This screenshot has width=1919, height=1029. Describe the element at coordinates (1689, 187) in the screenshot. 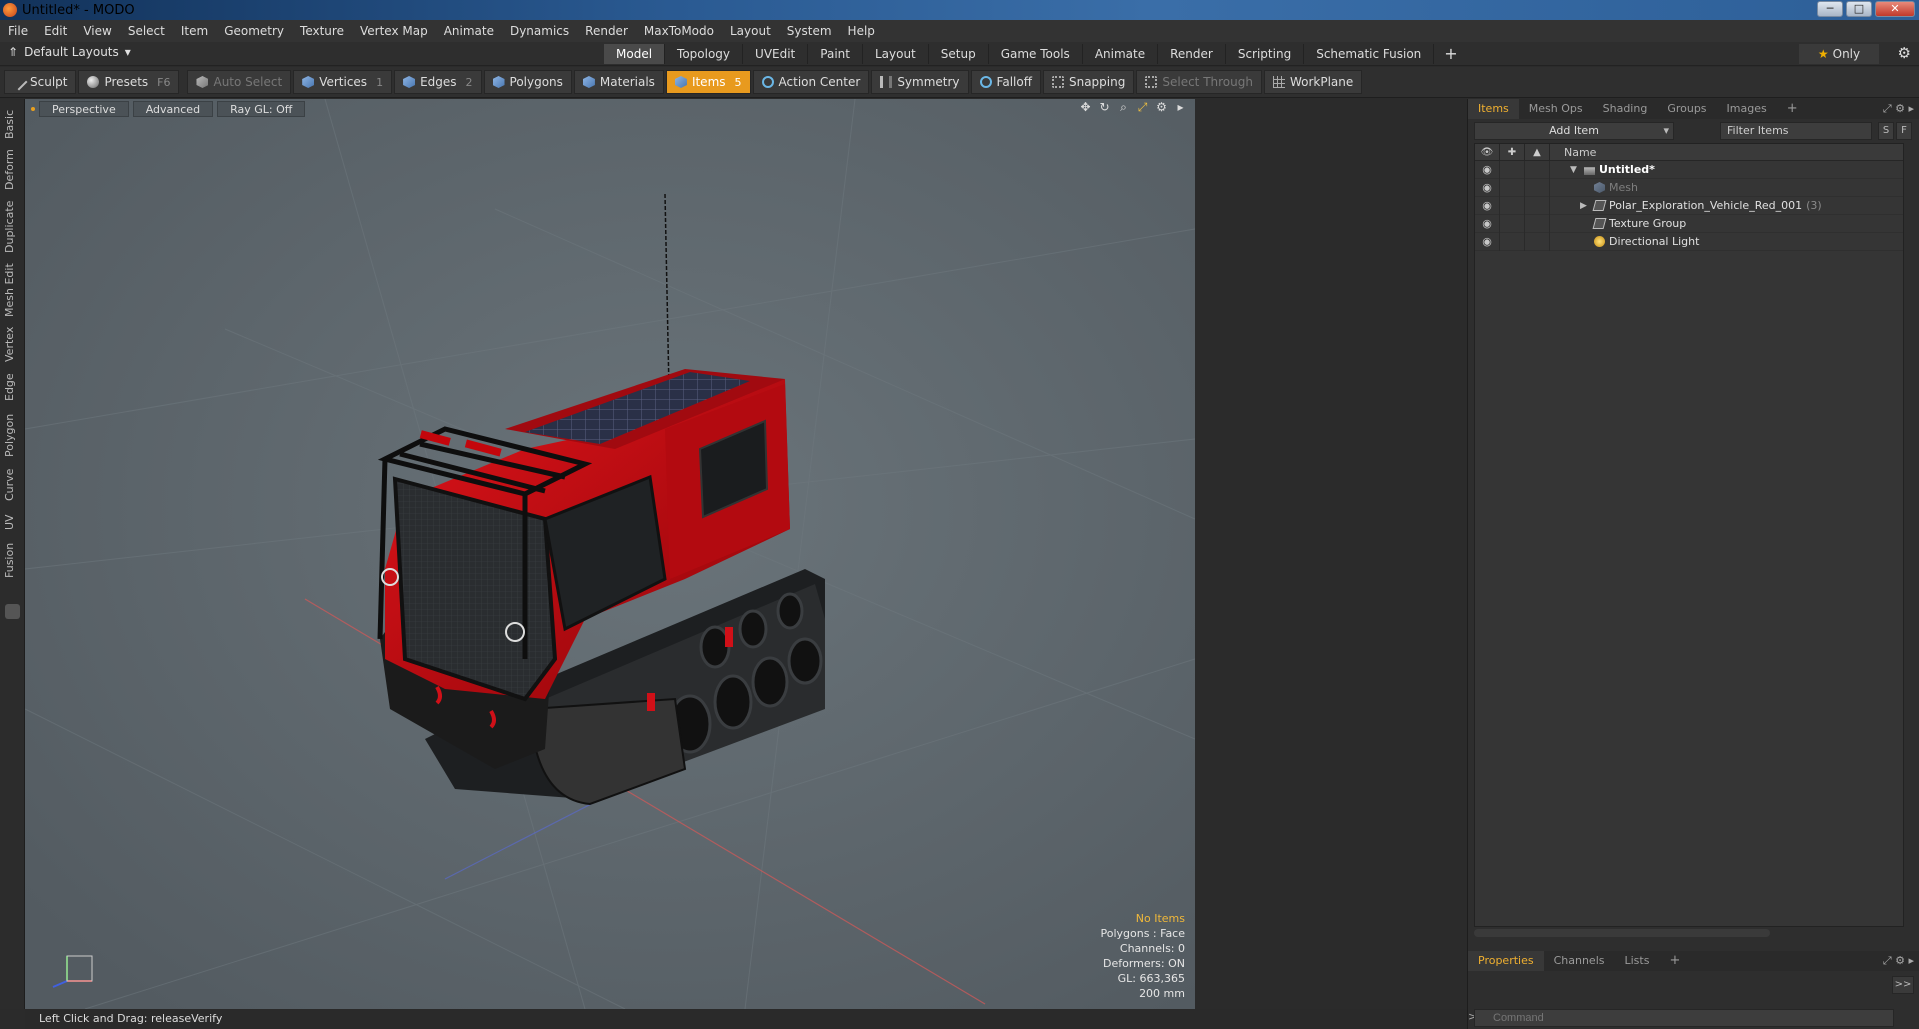

I see `list-item: ◉ Mesh` at that location.